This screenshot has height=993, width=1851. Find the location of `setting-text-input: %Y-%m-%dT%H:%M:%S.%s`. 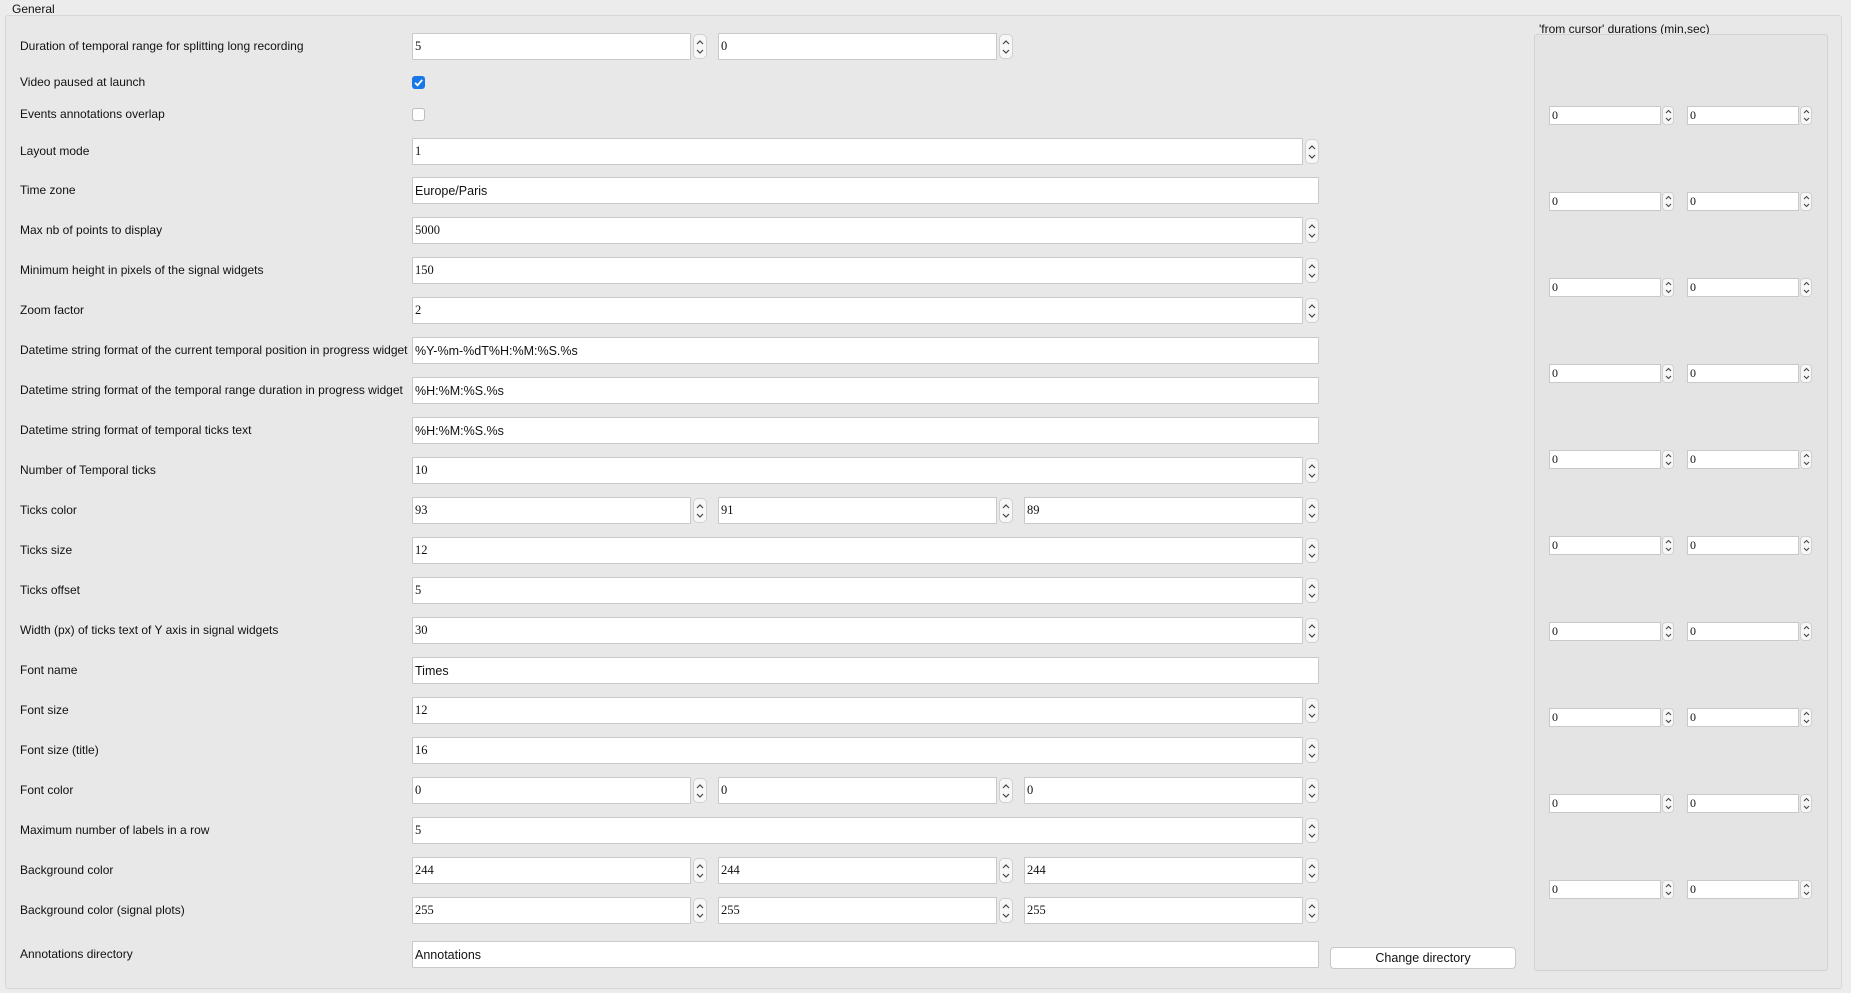

setting-text-input: %Y-%m-%dT%H:%M:%S.%s is located at coordinates (865, 350).